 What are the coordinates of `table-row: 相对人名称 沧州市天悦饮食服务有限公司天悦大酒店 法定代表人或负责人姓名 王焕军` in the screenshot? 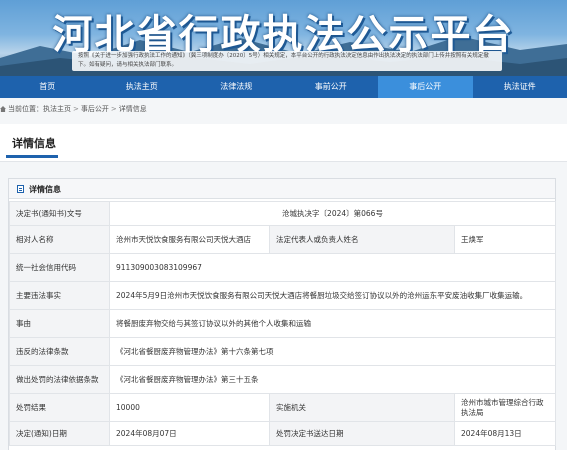 It's located at (282, 239).